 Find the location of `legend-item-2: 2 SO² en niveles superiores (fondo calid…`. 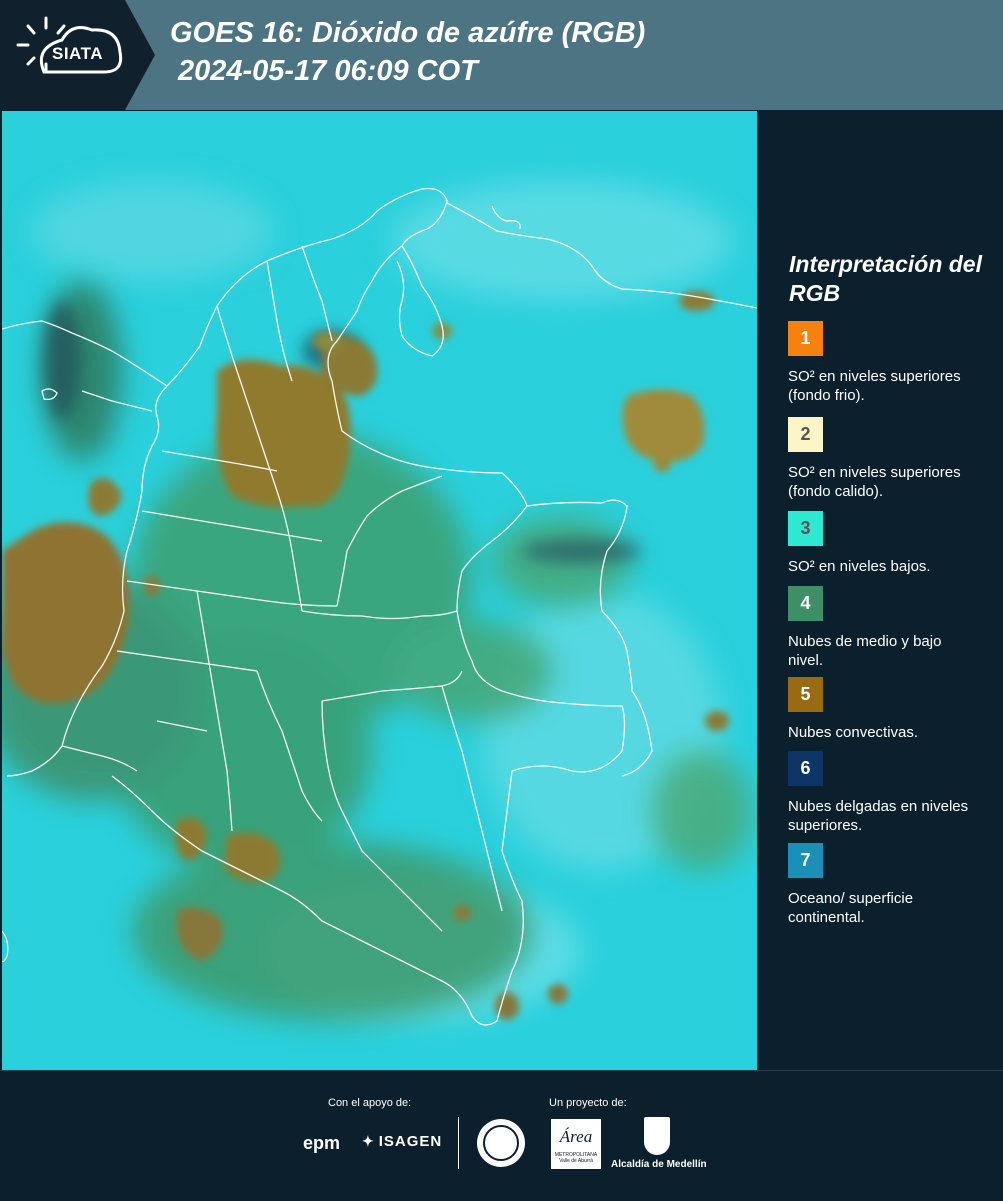

legend-item-2: 2 SO² en niveles superiores (fondo calid… is located at coordinates (888, 459).